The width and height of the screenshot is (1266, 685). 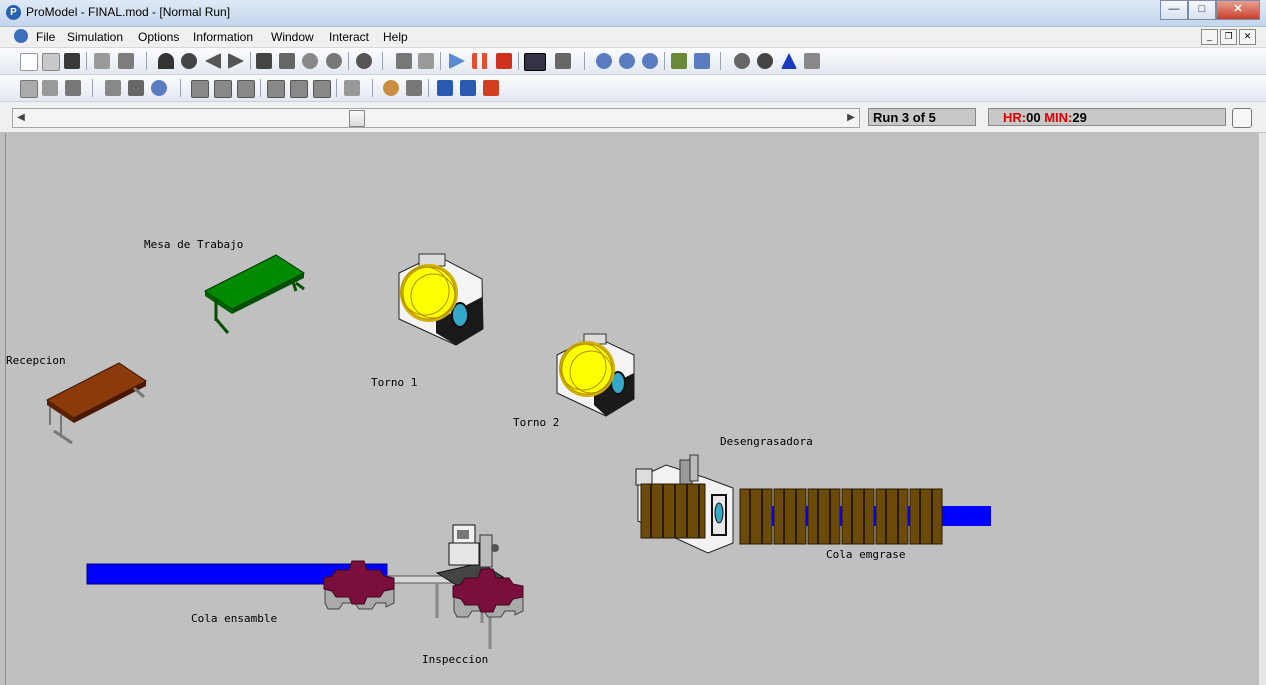 What do you see at coordinates (96, 403) in the screenshot?
I see `recepcion-table` at bounding box center [96, 403].